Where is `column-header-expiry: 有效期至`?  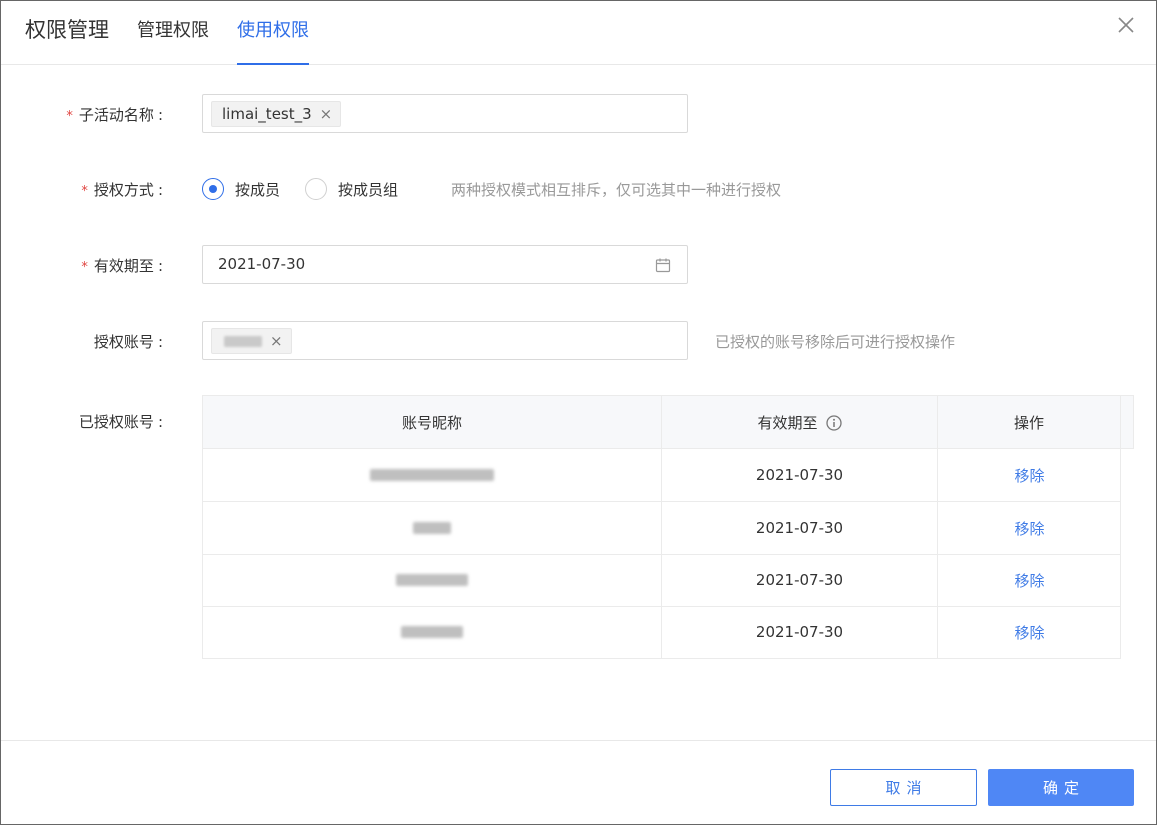
column-header-expiry: 有效期至 is located at coordinates (800, 422).